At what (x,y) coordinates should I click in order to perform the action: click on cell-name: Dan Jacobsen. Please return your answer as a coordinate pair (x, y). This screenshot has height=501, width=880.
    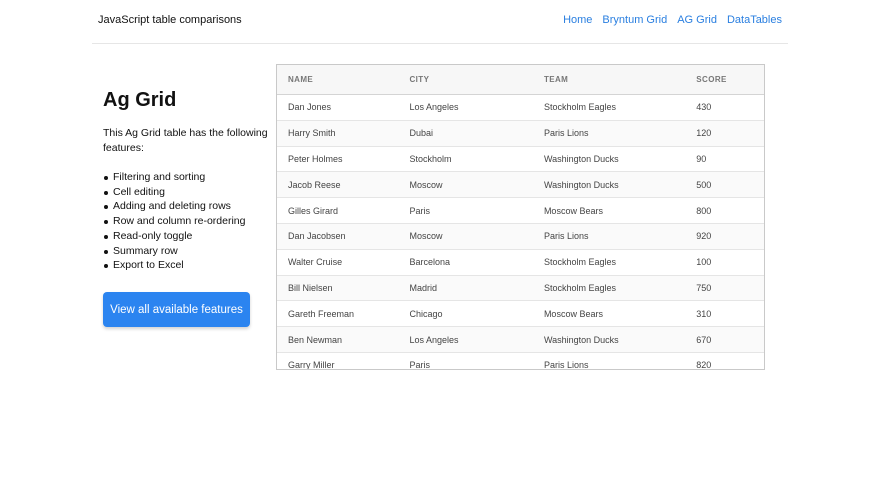
    Looking at the image, I should click on (338, 236).